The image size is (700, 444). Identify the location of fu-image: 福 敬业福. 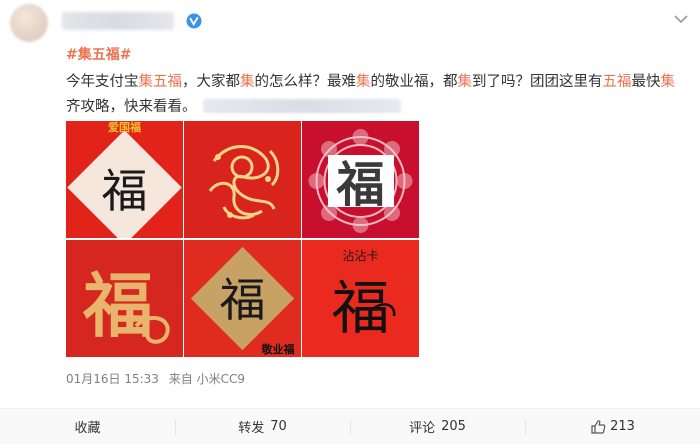
(242, 301).